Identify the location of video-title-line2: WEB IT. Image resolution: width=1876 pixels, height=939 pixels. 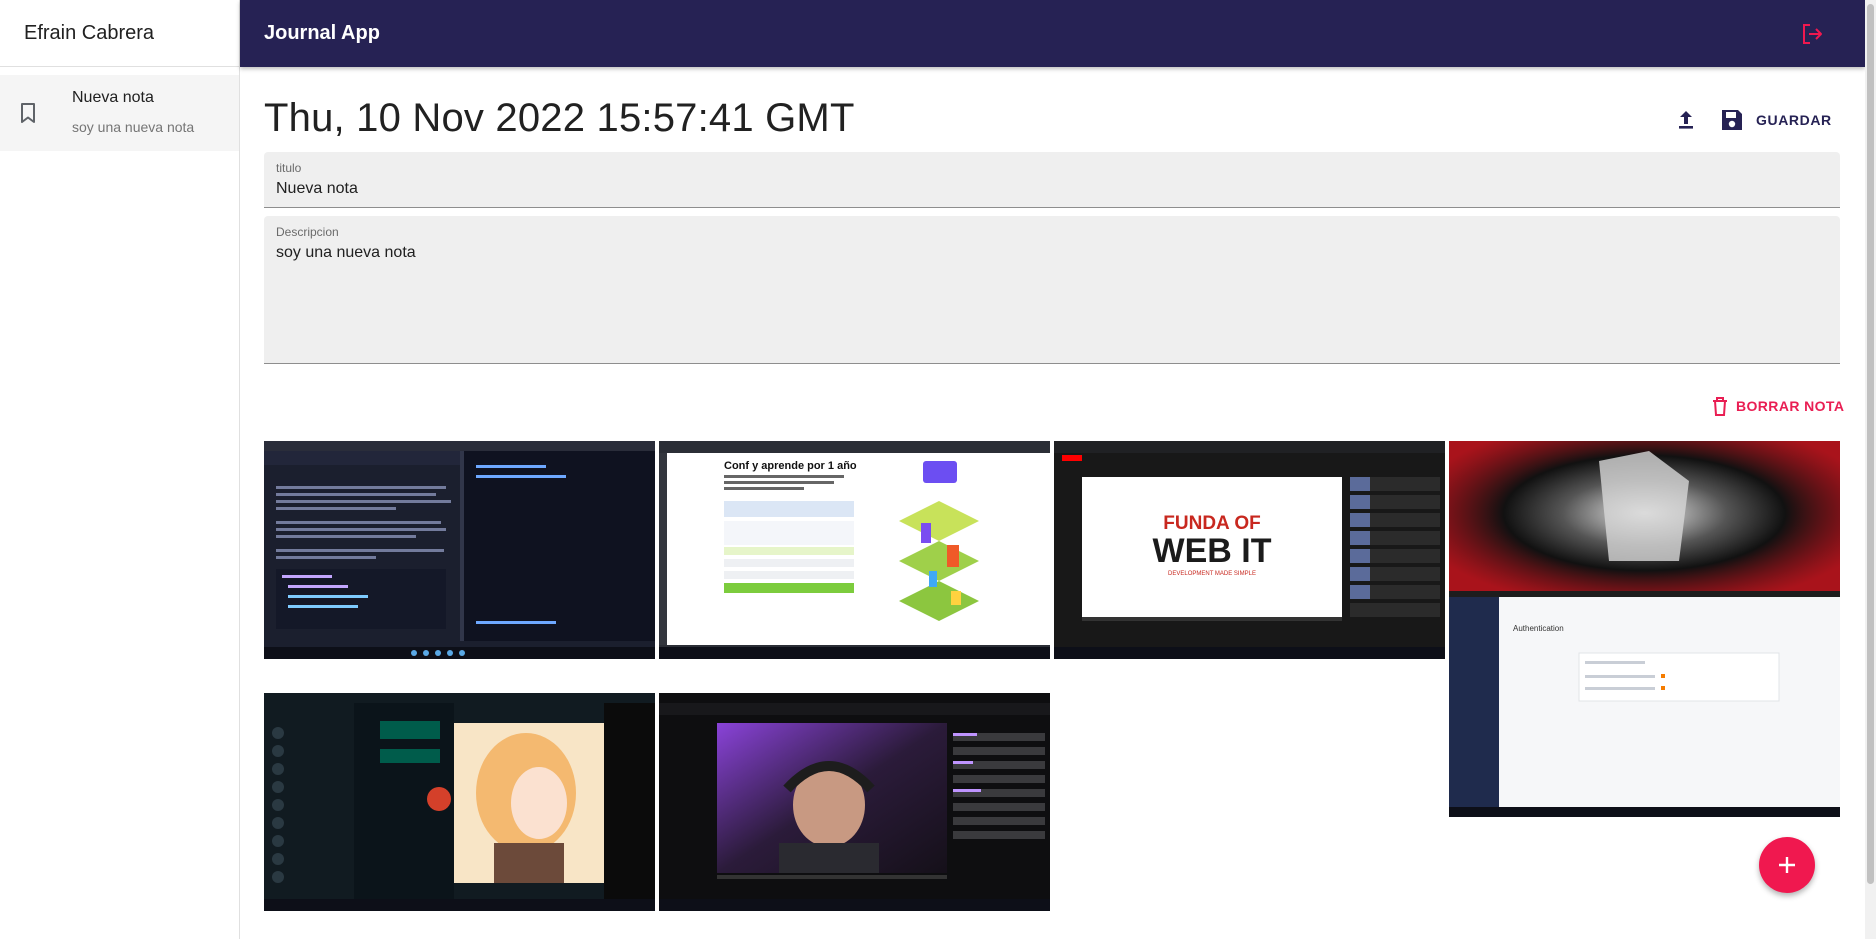
(1212, 551).